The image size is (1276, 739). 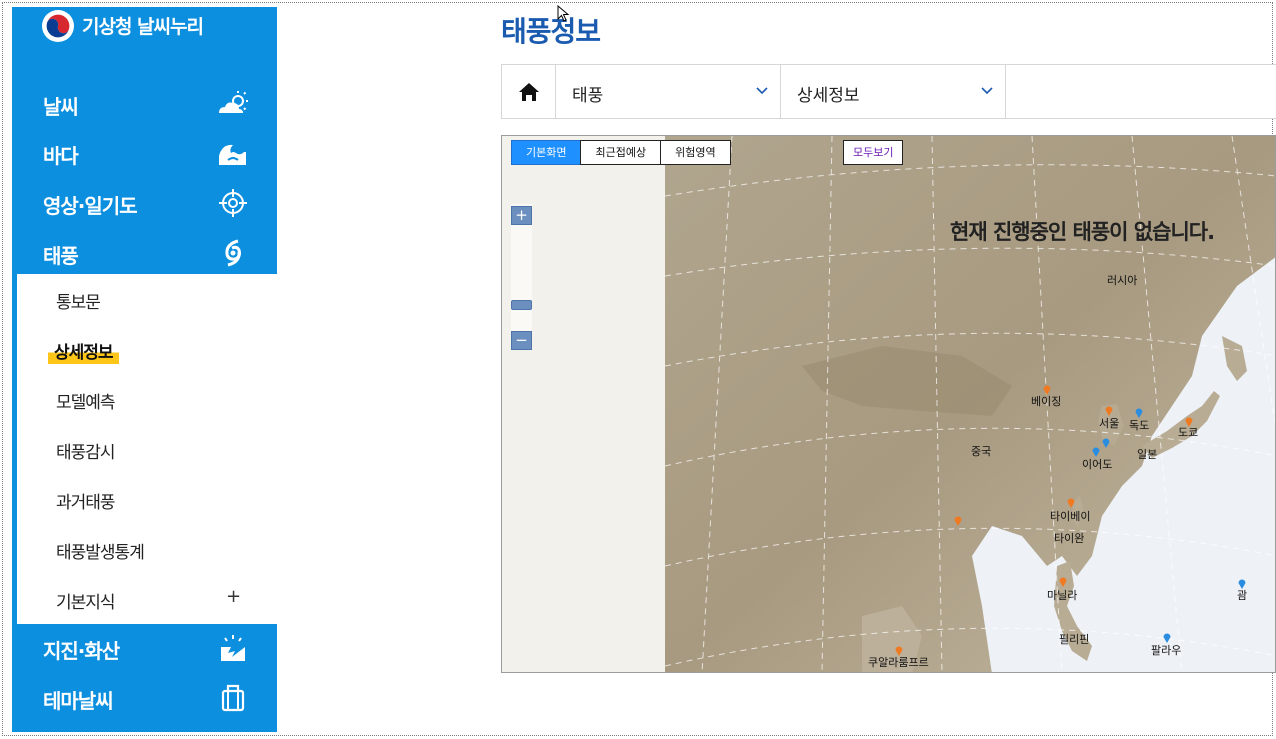 I want to click on map-label-beijing: 베이징, so click(x=1046, y=401).